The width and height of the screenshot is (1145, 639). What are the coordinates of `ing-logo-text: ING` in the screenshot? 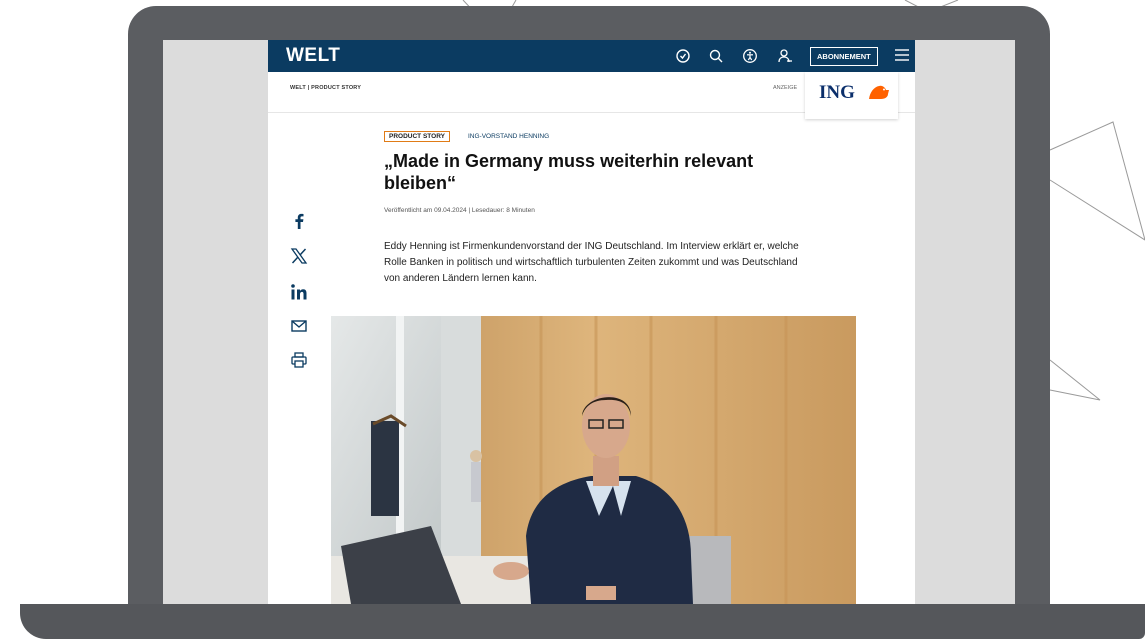 It's located at (837, 92).